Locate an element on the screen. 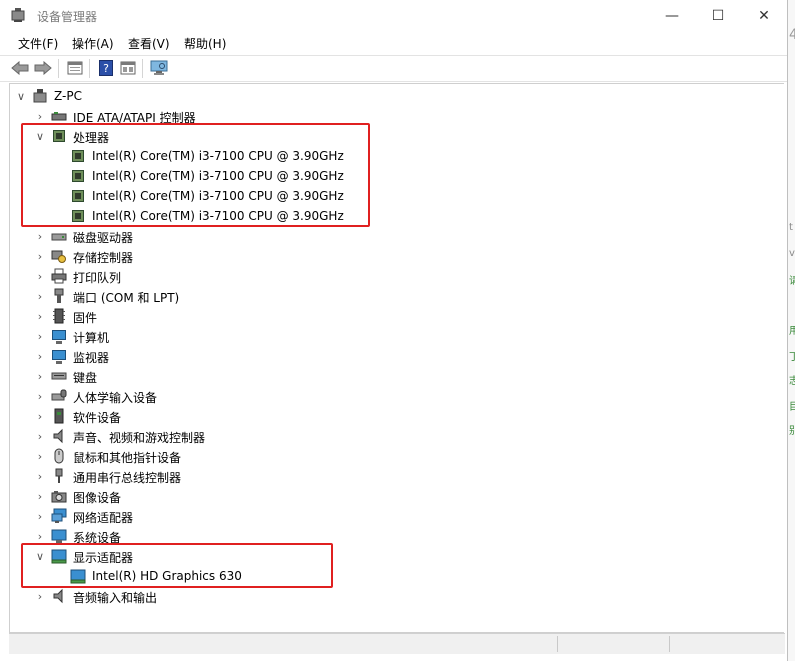  tree-category-software-devices: › 软件设备 is located at coordinates (390, 416).